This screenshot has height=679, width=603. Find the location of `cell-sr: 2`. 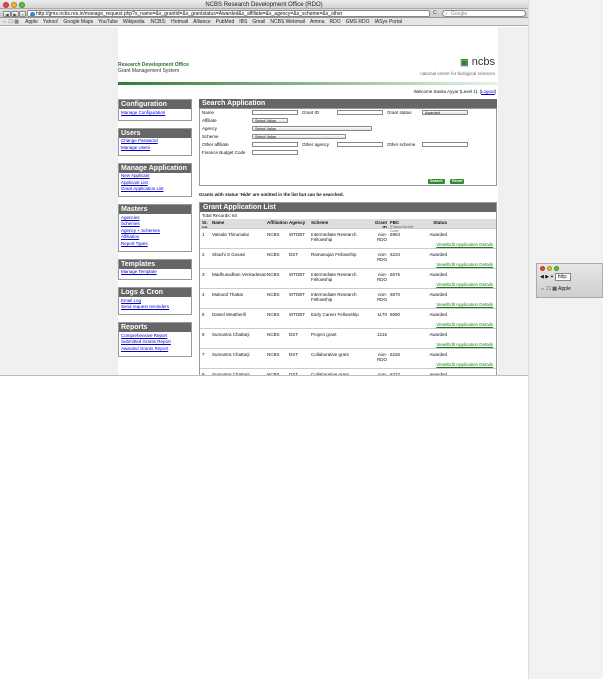

cell-sr: 2 is located at coordinates (203, 254).